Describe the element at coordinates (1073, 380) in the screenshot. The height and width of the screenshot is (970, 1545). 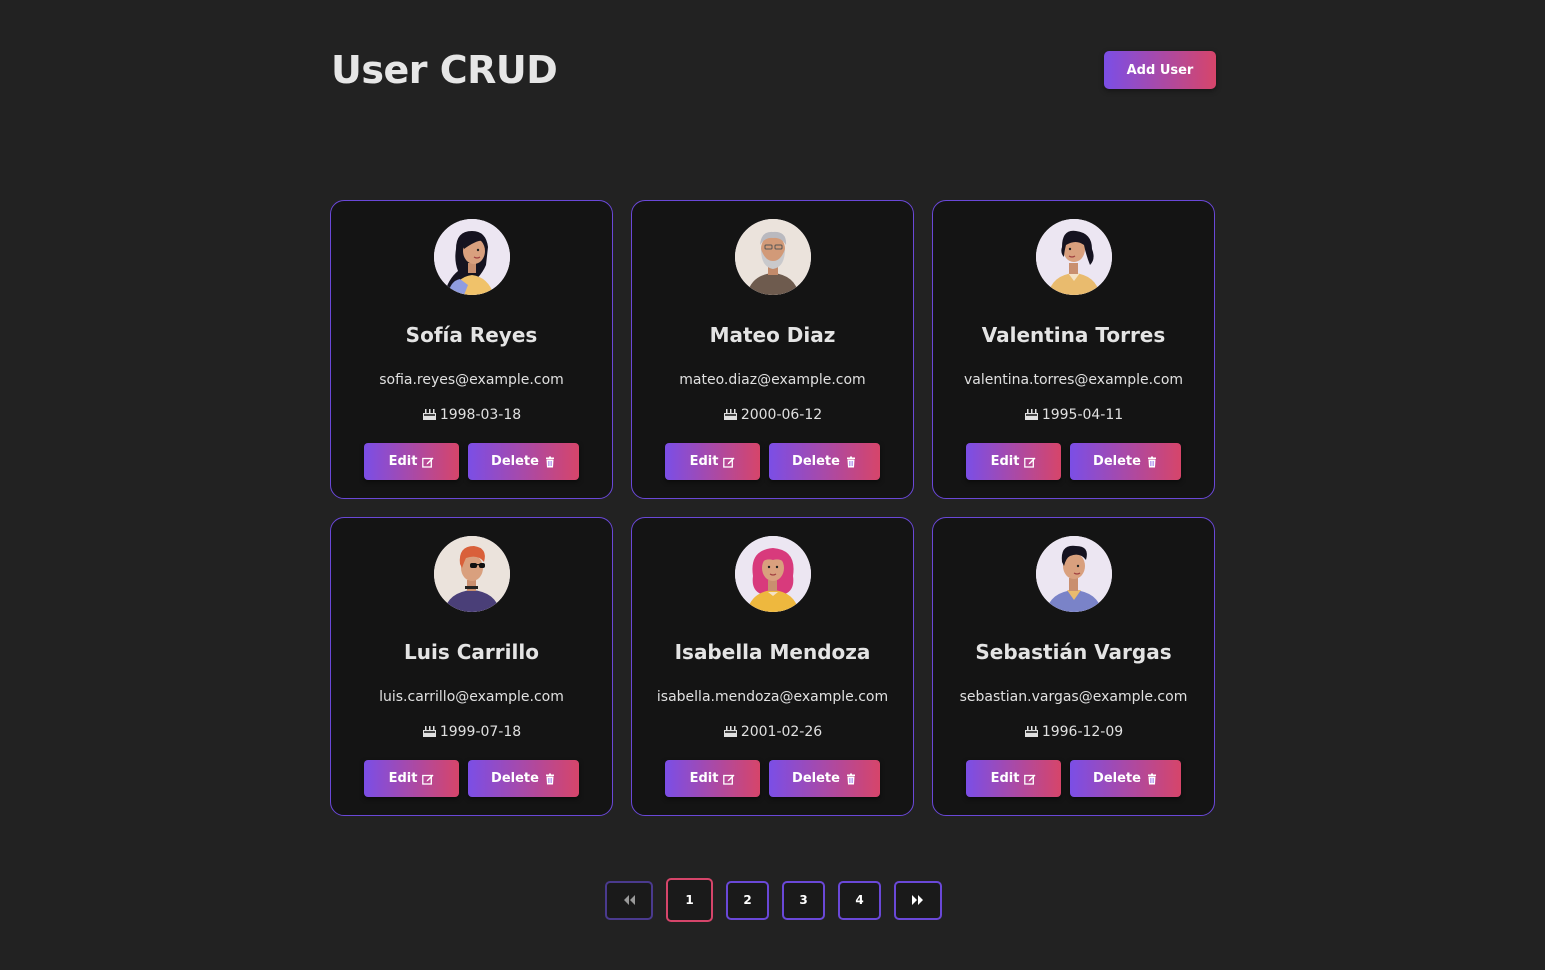
I see `user-email: valentina.torres@example.com` at that location.